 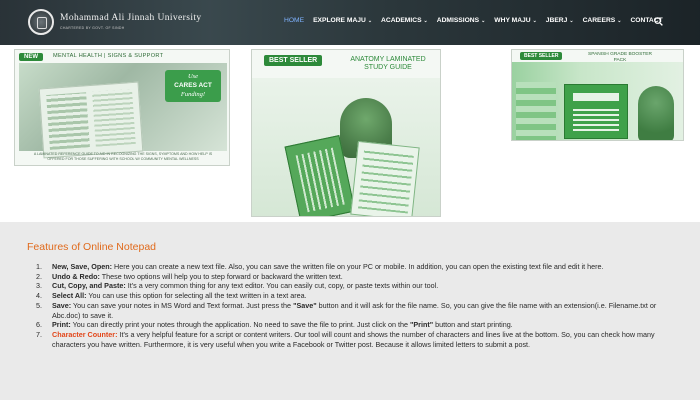 What do you see at coordinates (421, 325) in the screenshot?
I see `feature-label: "Print"` at bounding box center [421, 325].